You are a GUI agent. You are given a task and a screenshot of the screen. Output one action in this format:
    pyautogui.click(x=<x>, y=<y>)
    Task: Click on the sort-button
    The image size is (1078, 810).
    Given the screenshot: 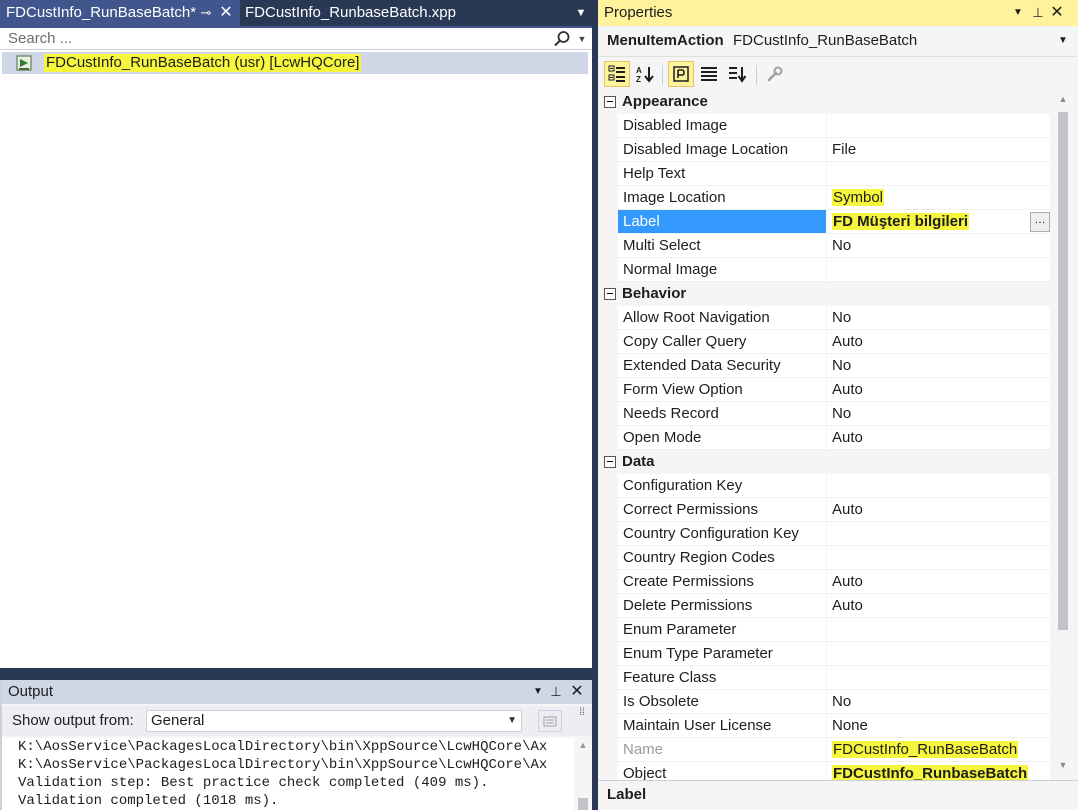 What is the action you would take?
    pyautogui.click(x=737, y=74)
    